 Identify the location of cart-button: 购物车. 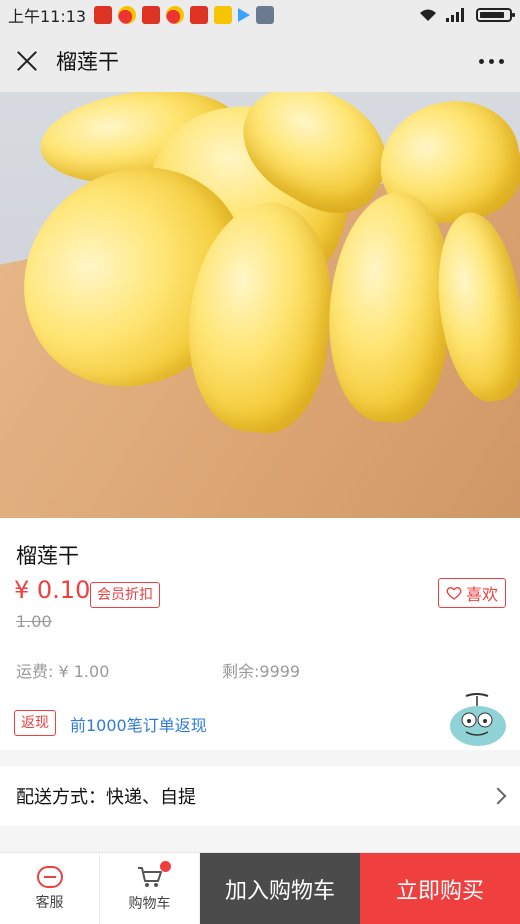
(150, 888).